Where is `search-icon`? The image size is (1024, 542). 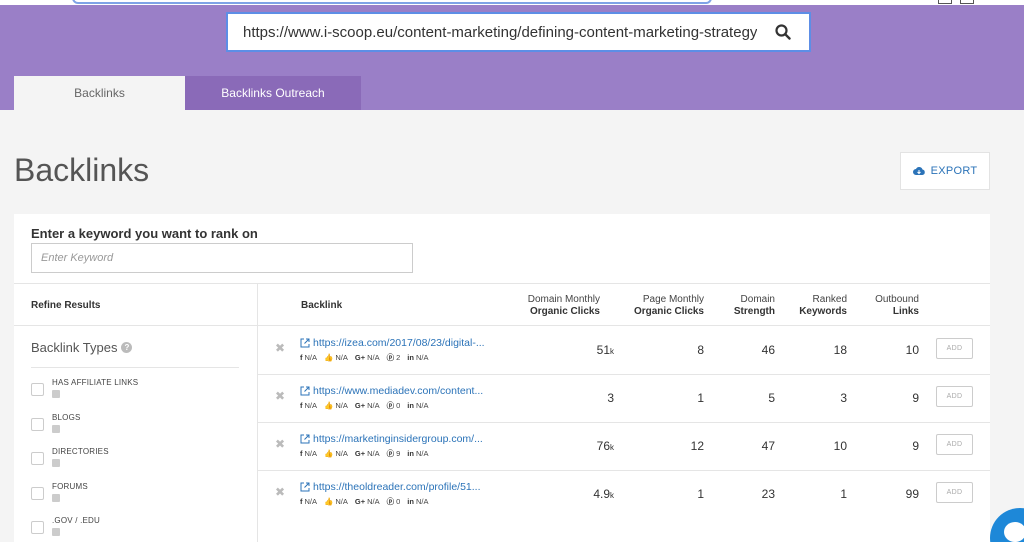 search-icon is located at coordinates (783, 32).